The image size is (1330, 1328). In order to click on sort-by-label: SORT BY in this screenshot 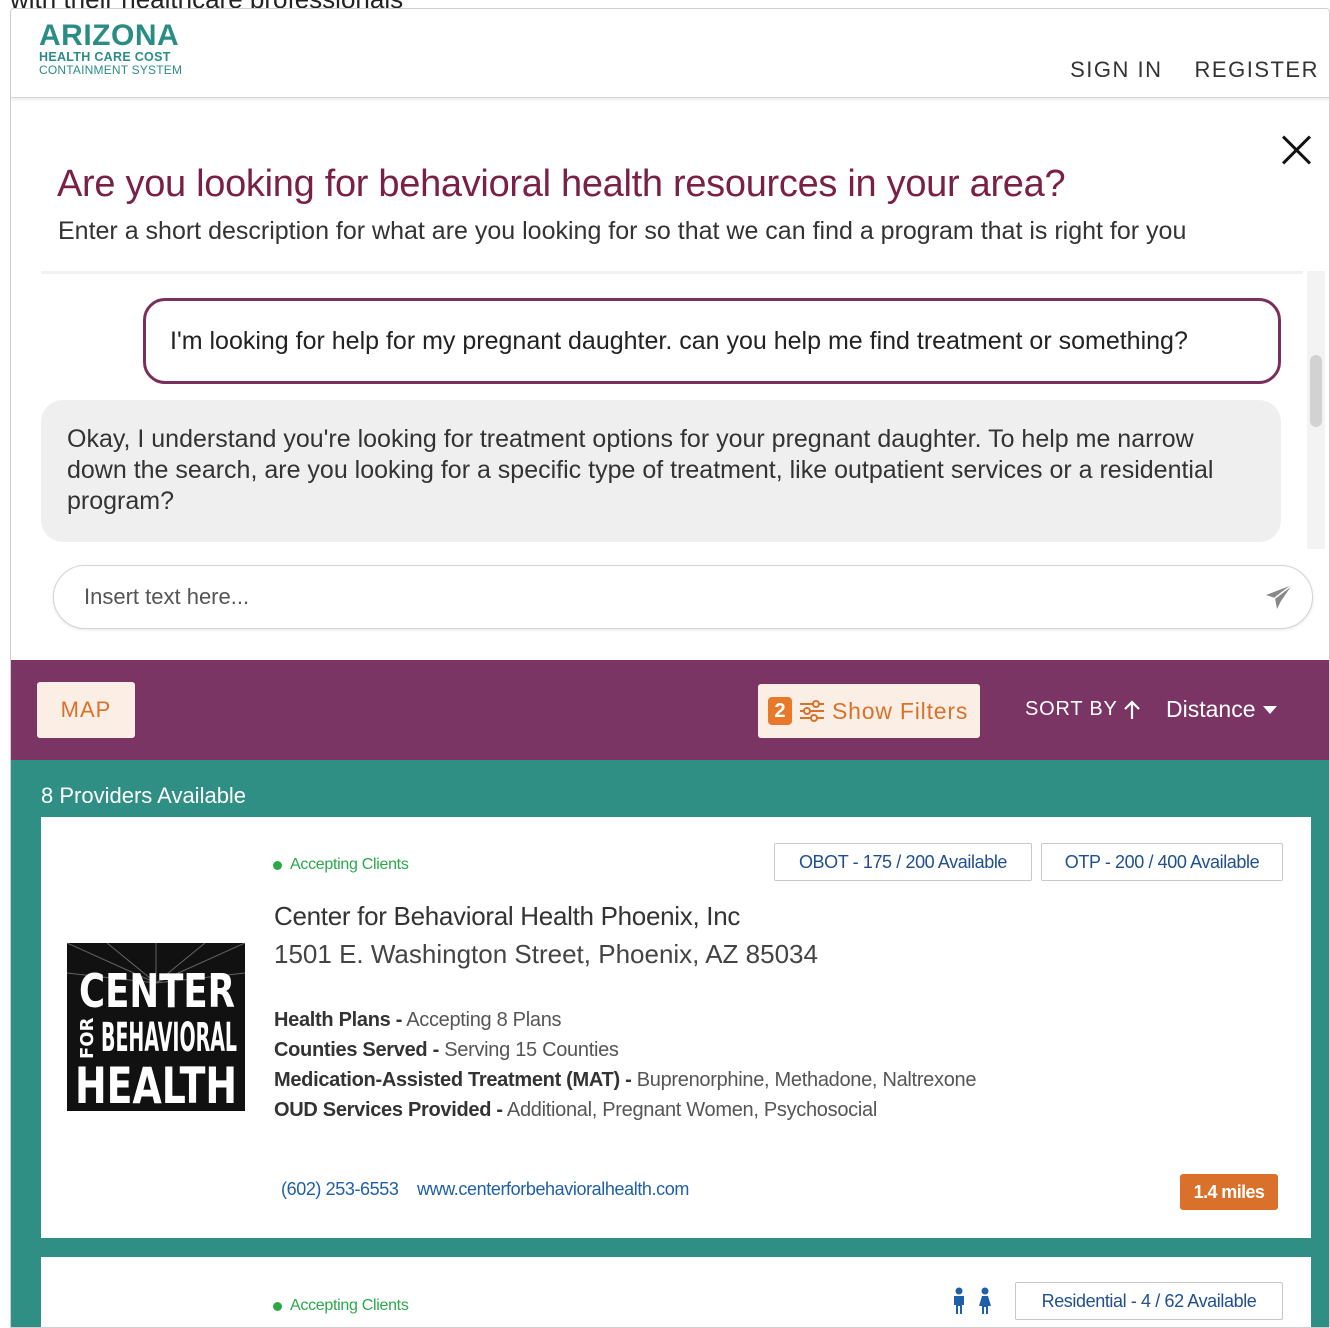, I will do `click(1071, 709)`.